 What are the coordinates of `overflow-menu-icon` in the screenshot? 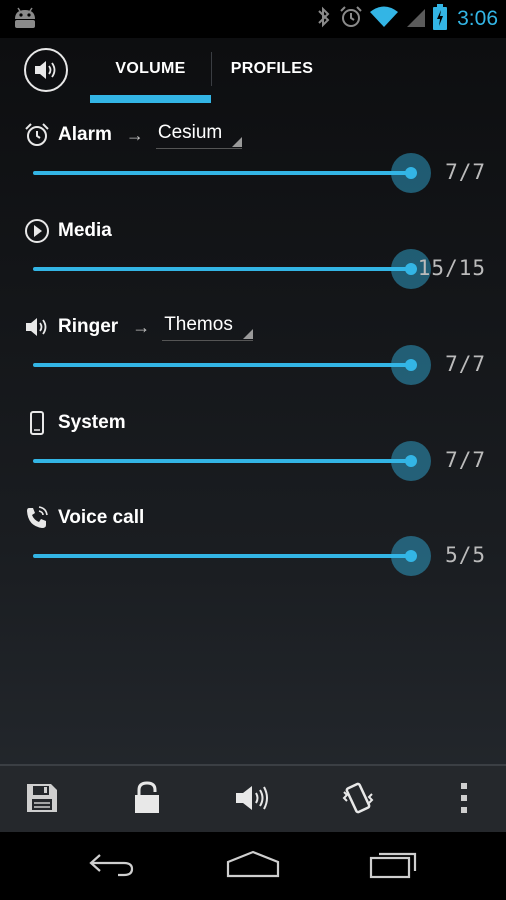 It's located at (464, 800).